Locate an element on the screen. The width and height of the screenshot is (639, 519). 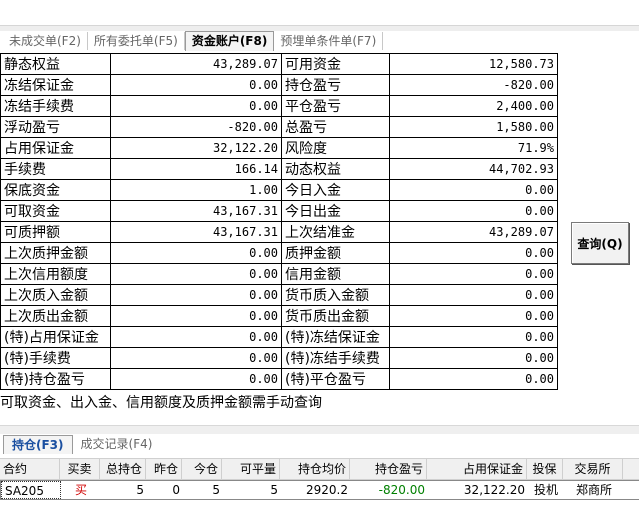
account-value: 166.14 is located at coordinates (196, 169).